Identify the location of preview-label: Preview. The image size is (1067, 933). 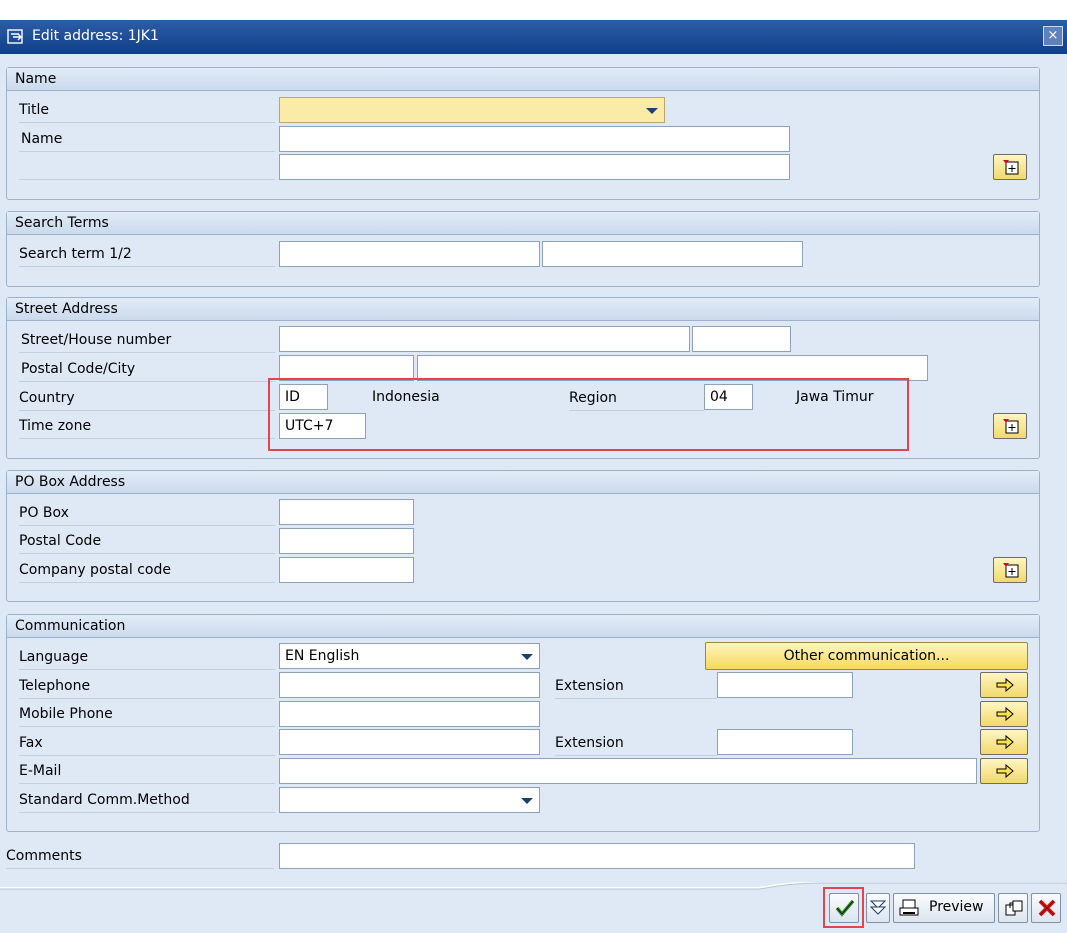
(956, 907).